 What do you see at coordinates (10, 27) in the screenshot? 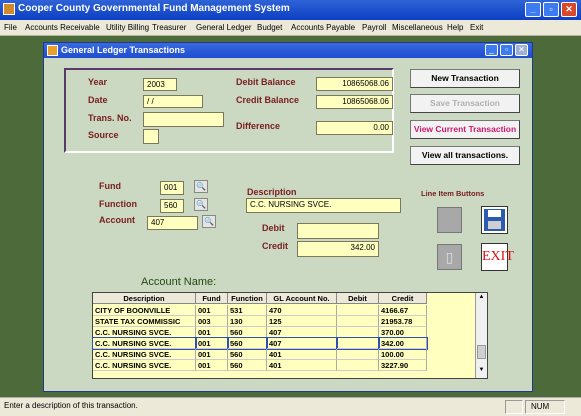
I see `menu-file: File` at bounding box center [10, 27].